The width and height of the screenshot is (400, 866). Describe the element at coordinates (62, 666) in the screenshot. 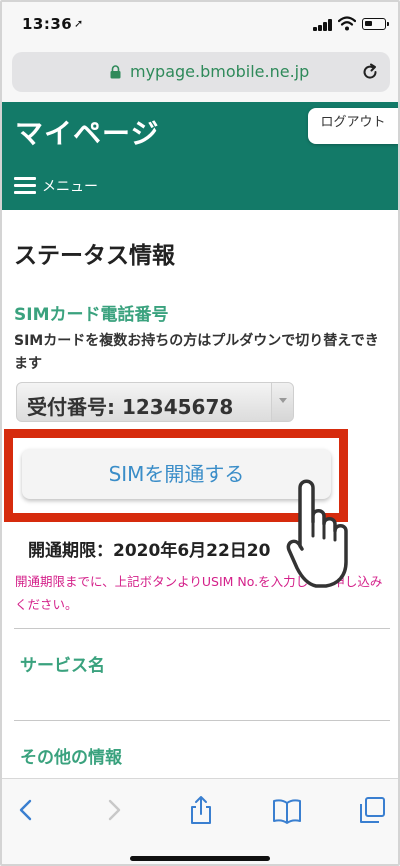

I see `service-name-heading: サービス名` at that location.